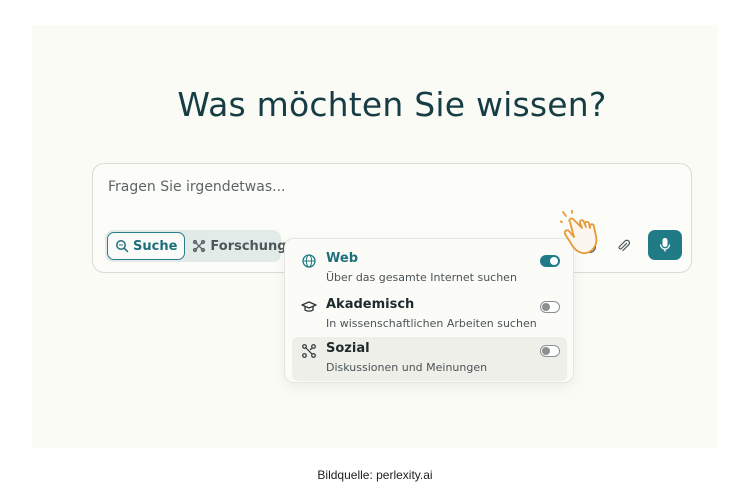 This screenshot has height=500, width=750. What do you see at coordinates (429, 359) in the screenshot?
I see `source-option-sozial: Sozial Diskussionen und Meinungen` at bounding box center [429, 359].